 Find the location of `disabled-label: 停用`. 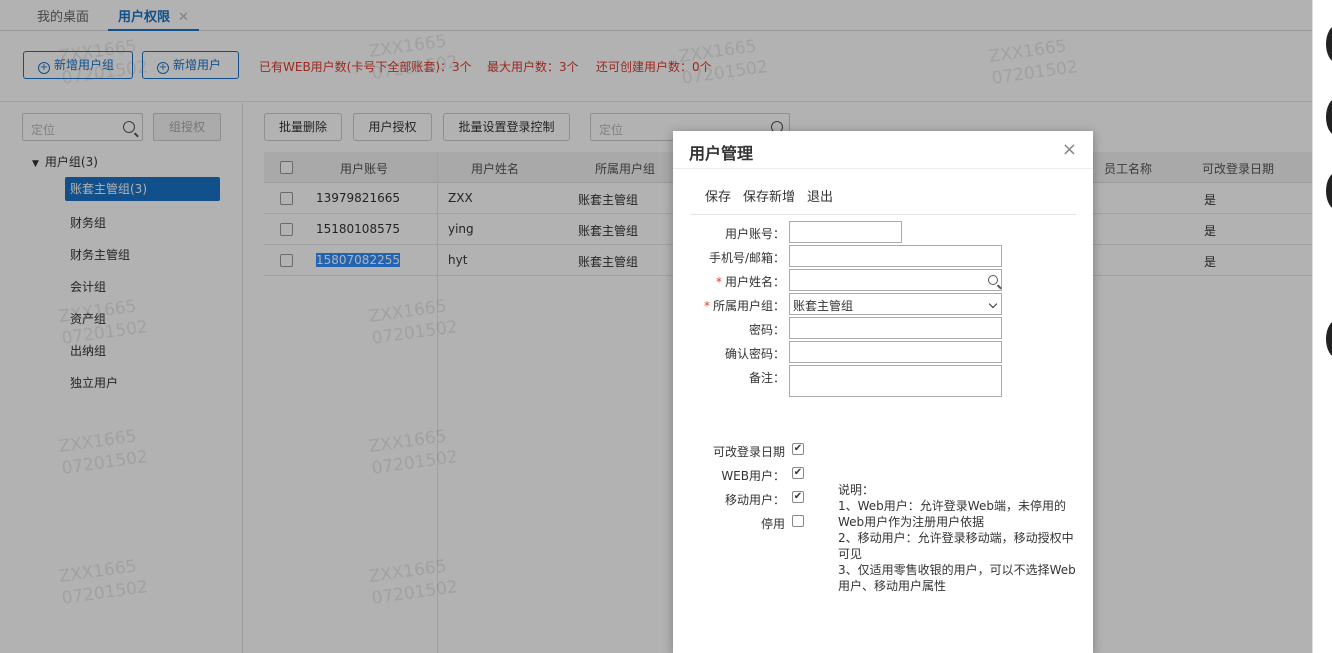

disabled-label: 停用 is located at coordinates (772, 524).